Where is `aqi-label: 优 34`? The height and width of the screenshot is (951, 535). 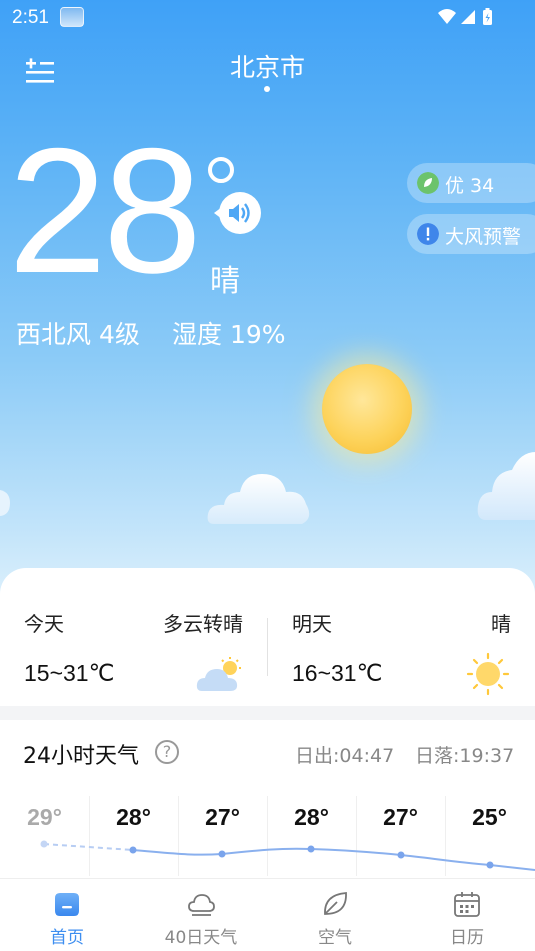
aqi-label: 优 34 is located at coordinates (470, 186).